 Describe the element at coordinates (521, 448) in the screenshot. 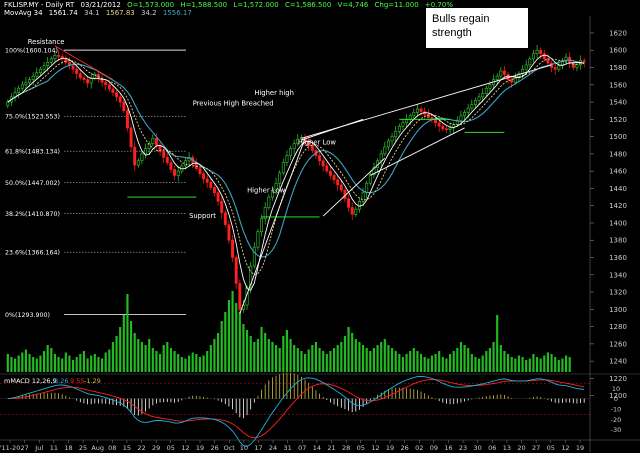

I see `date-tick-label: 20` at that location.